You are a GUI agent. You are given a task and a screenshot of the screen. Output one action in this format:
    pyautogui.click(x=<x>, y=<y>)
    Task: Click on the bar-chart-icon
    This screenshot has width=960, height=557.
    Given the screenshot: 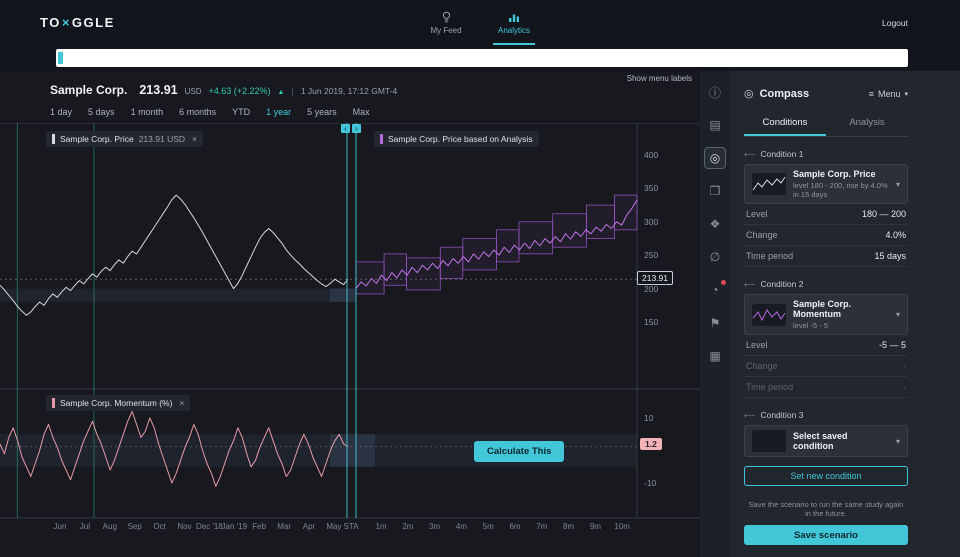 What is the action you would take?
    pyautogui.click(x=514, y=18)
    